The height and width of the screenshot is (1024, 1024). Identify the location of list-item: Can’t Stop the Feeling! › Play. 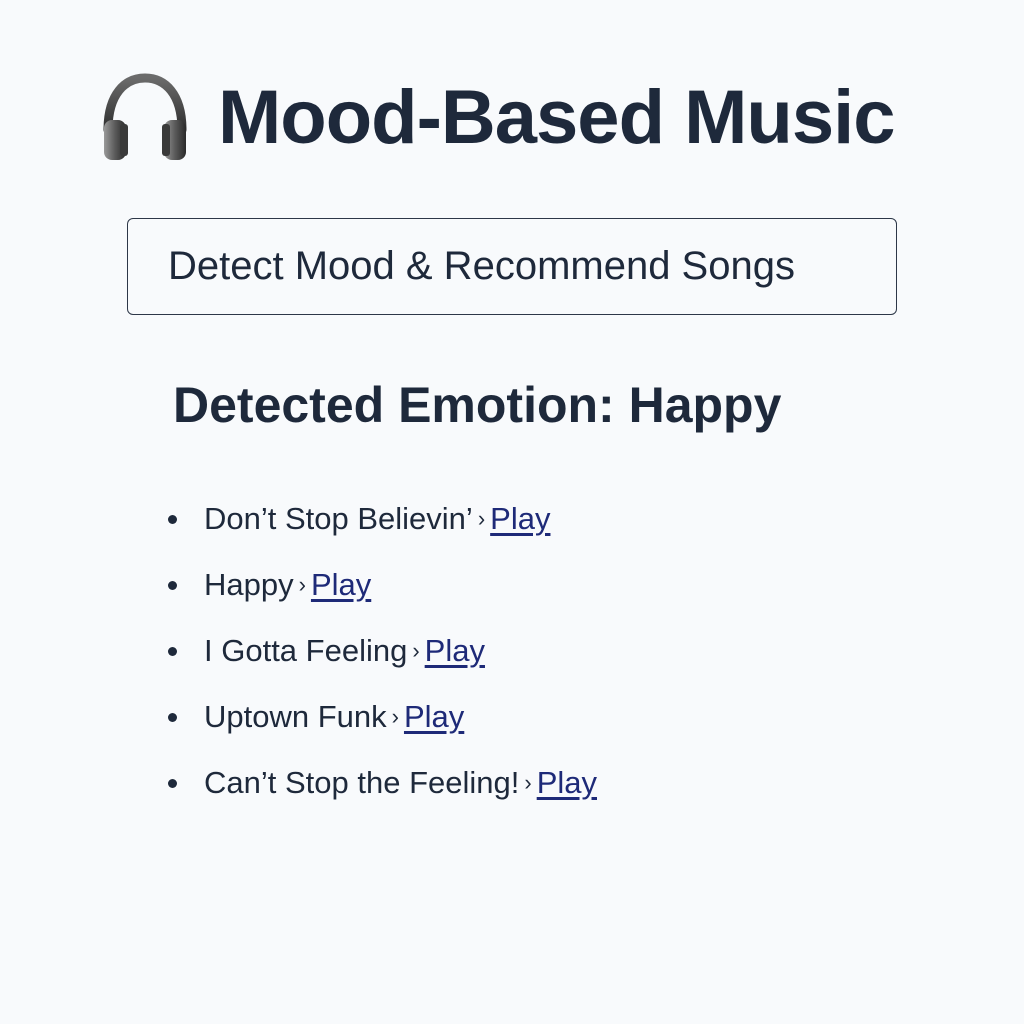
(382, 783).